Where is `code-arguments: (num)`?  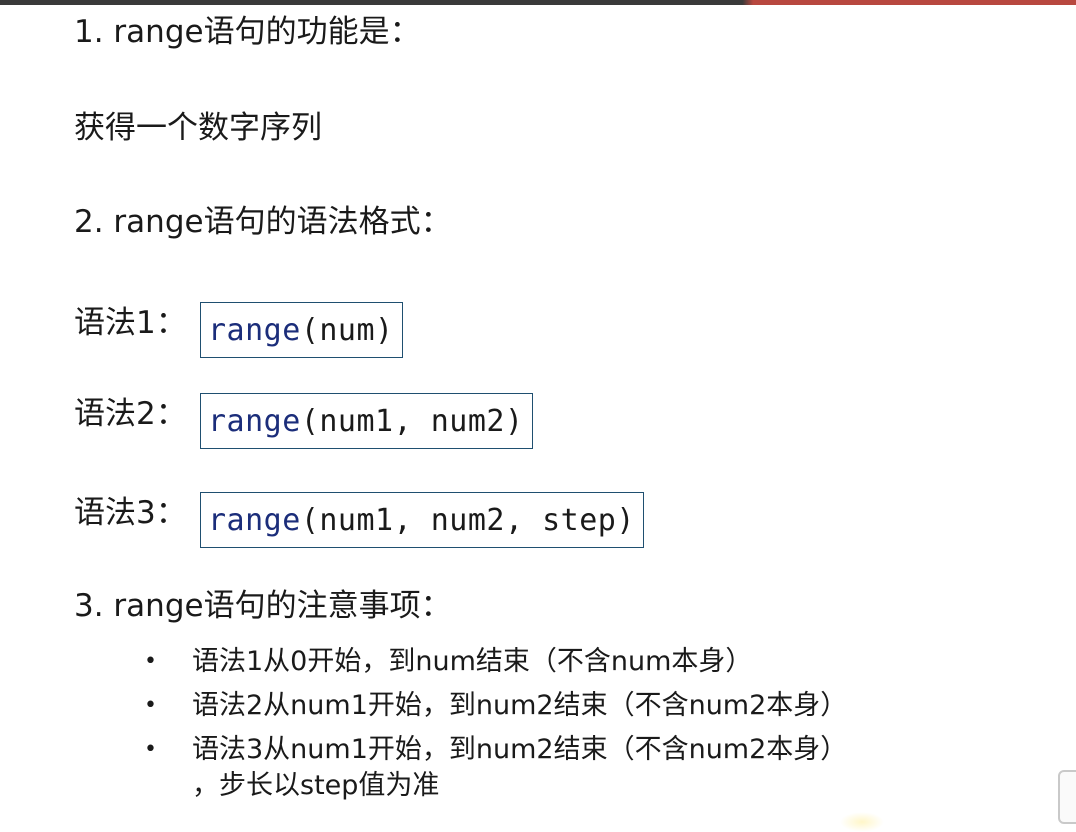
code-arguments: (num) is located at coordinates (347, 330).